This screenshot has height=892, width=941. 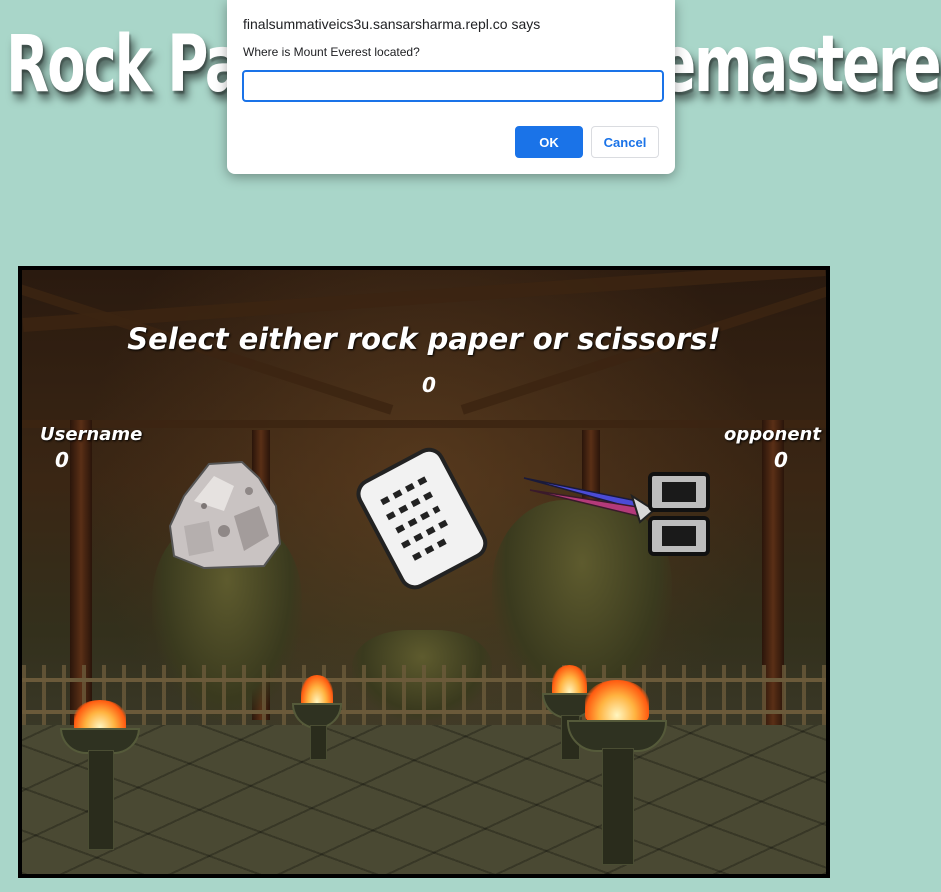 What do you see at coordinates (424, 339) in the screenshot?
I see `game-prompt: Select either rock paper or scissors!` at bounding box center [424, 339].